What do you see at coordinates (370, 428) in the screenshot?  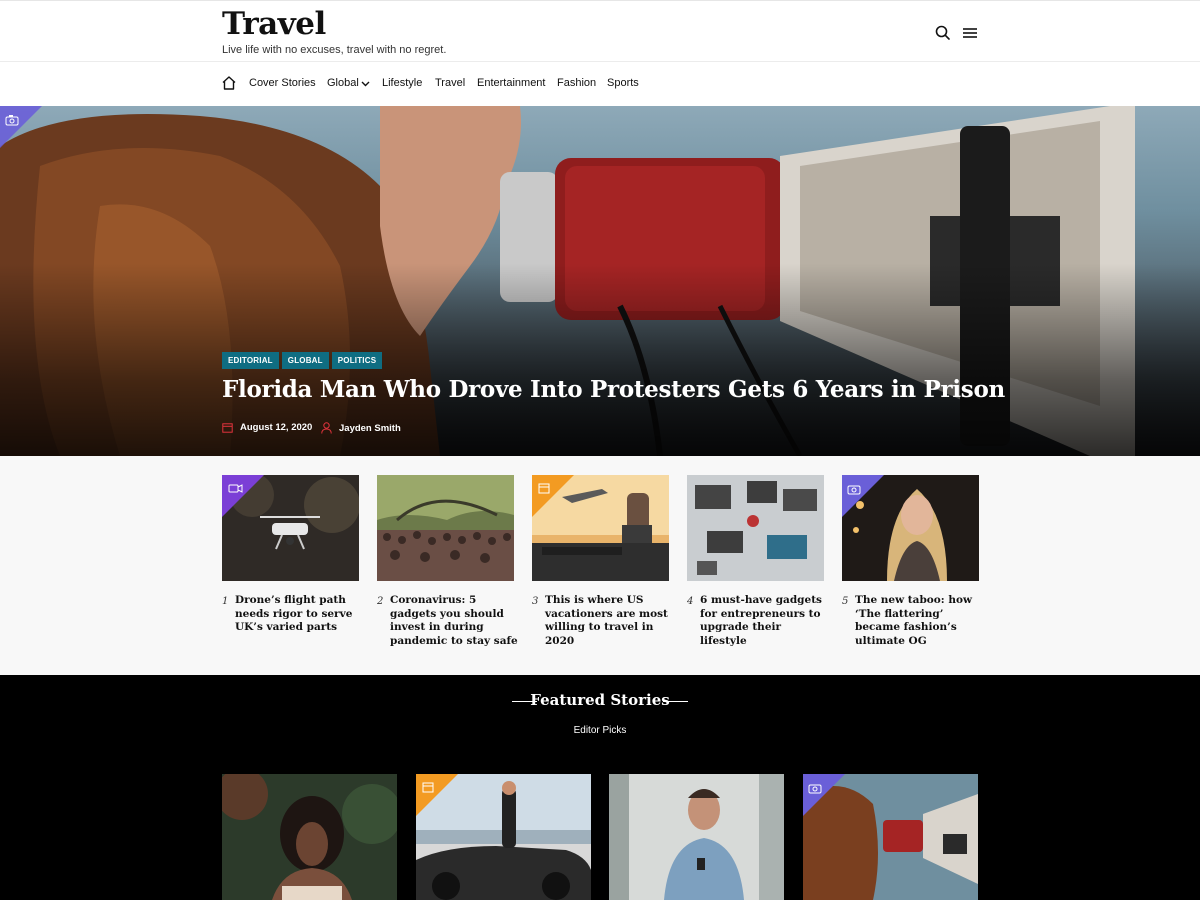 I see `hero-author-name: Jayden Smith` at bounding box center [370, 428].